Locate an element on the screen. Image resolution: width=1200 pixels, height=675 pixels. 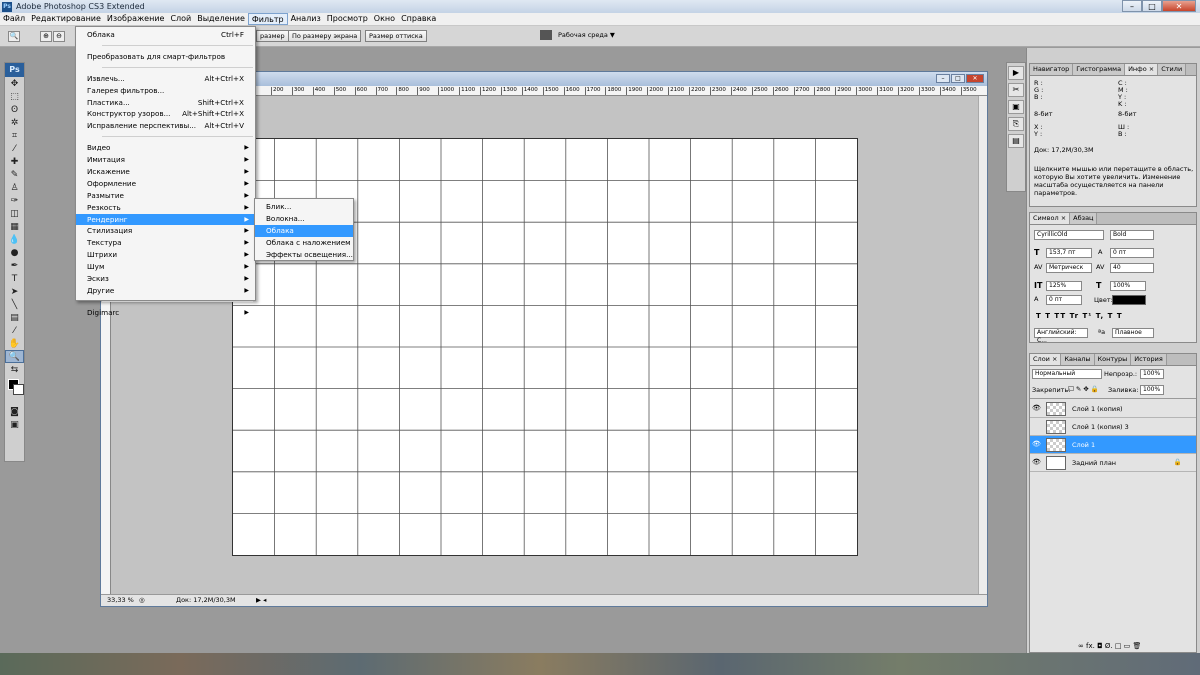
healing-brush-icon: ✚ is located at coordinates (14, 161).